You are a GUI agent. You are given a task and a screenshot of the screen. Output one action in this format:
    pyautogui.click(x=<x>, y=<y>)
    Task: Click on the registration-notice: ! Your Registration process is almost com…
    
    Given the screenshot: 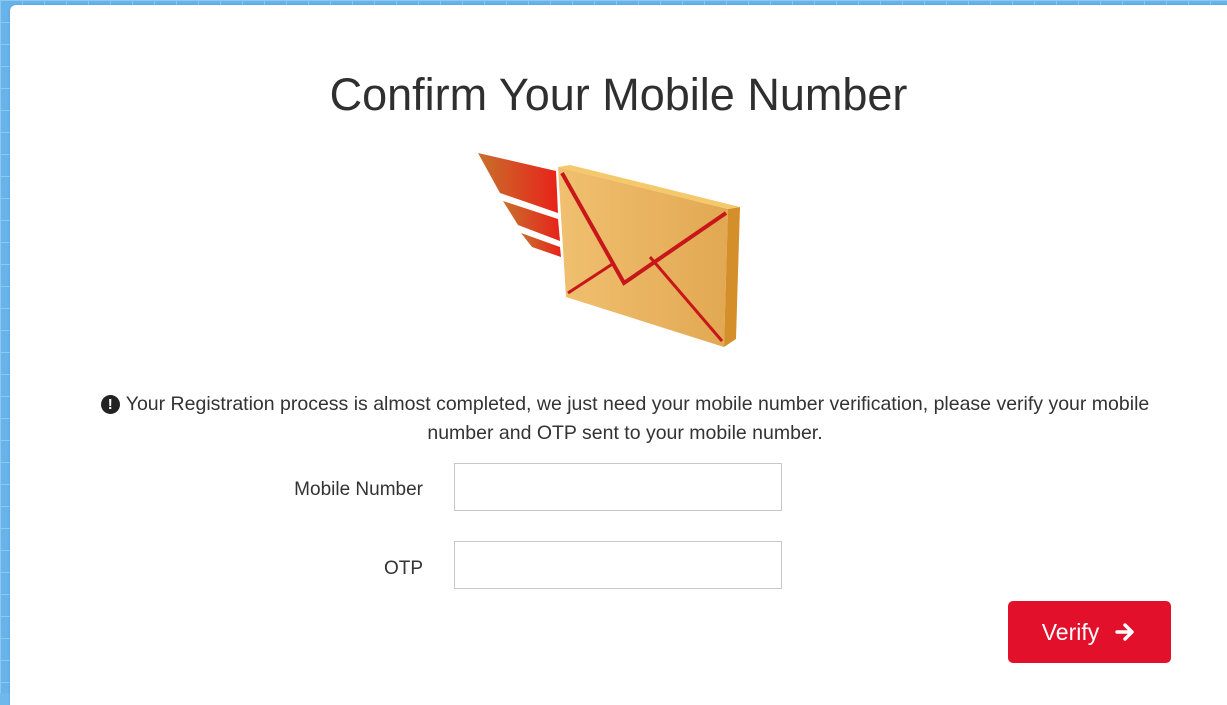 What is the action you would take?
    pyautogui.click(x=625, y=419)
    